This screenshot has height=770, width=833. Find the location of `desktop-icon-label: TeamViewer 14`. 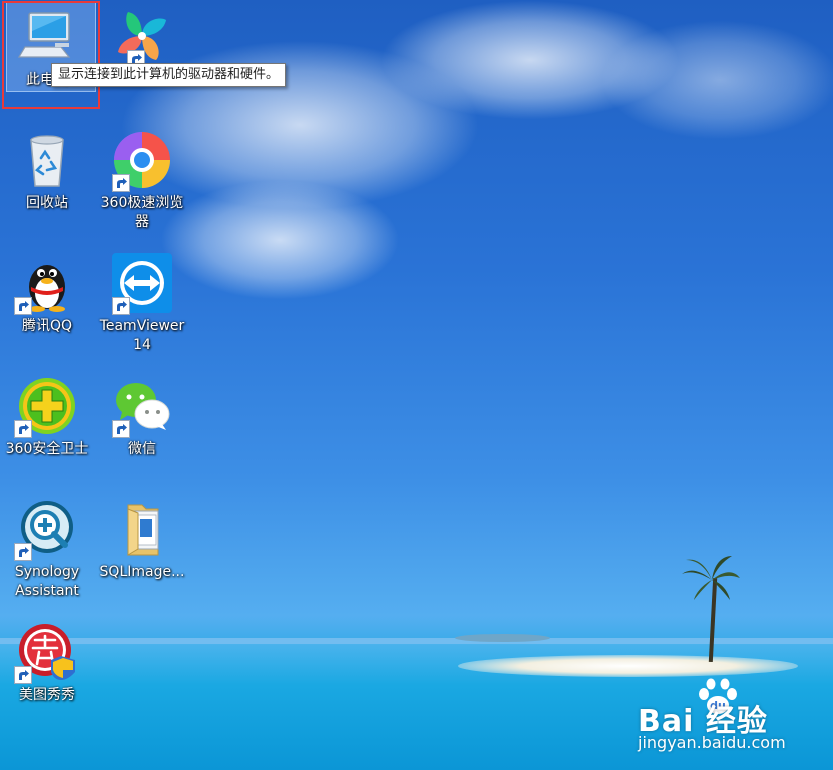

desktop-icon-label: TeamViewer 14 is located at coordinates (142, 335).